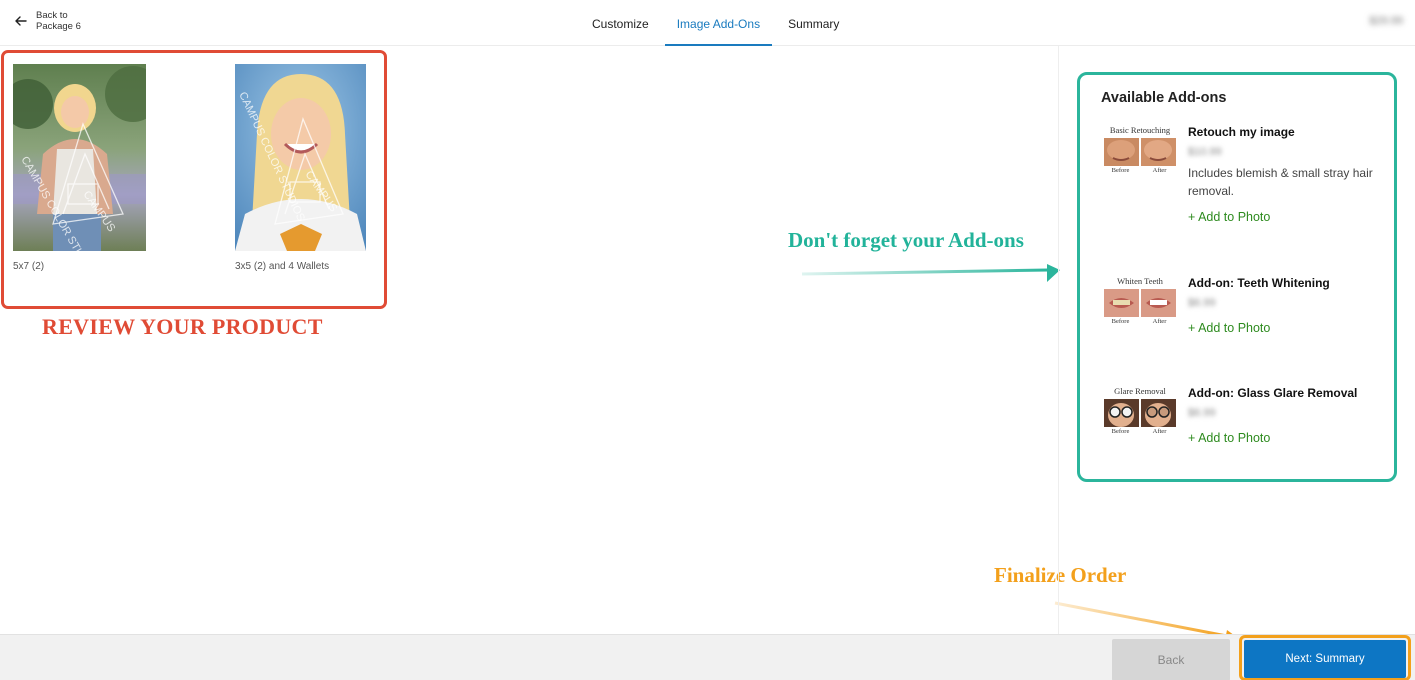  I want to click on step-tabs: Customize Image Add-Ons Summary, so click(717, 23).